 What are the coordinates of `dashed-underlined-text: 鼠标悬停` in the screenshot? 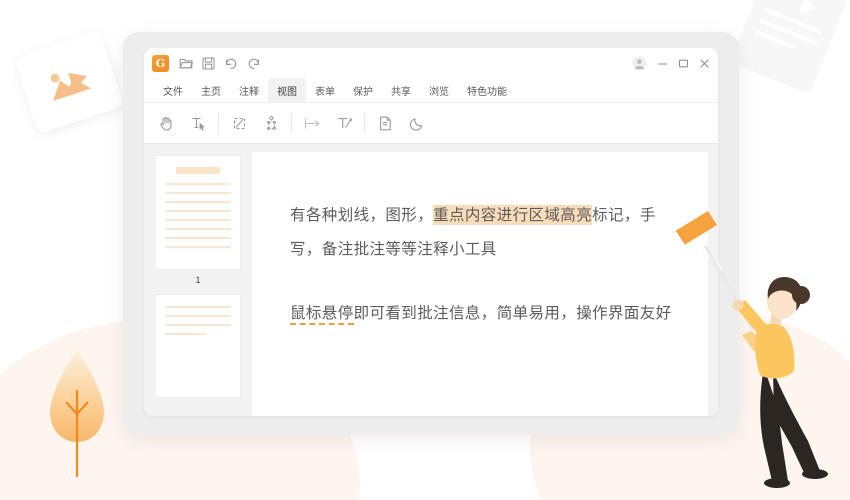 It's located at (322, 314).